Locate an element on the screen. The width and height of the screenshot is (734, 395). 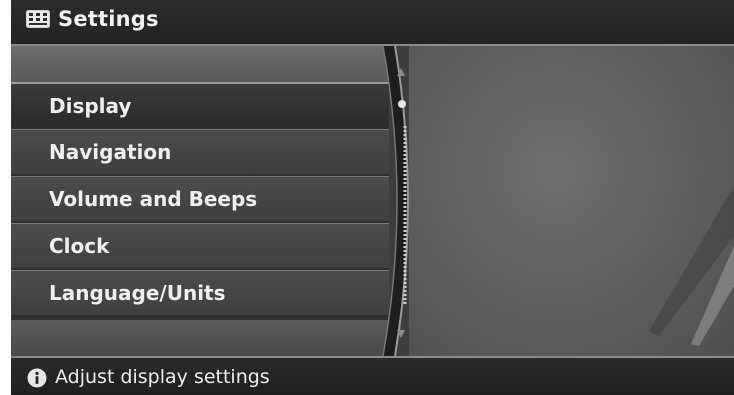
info-icon is located at coordinates (37, 378).